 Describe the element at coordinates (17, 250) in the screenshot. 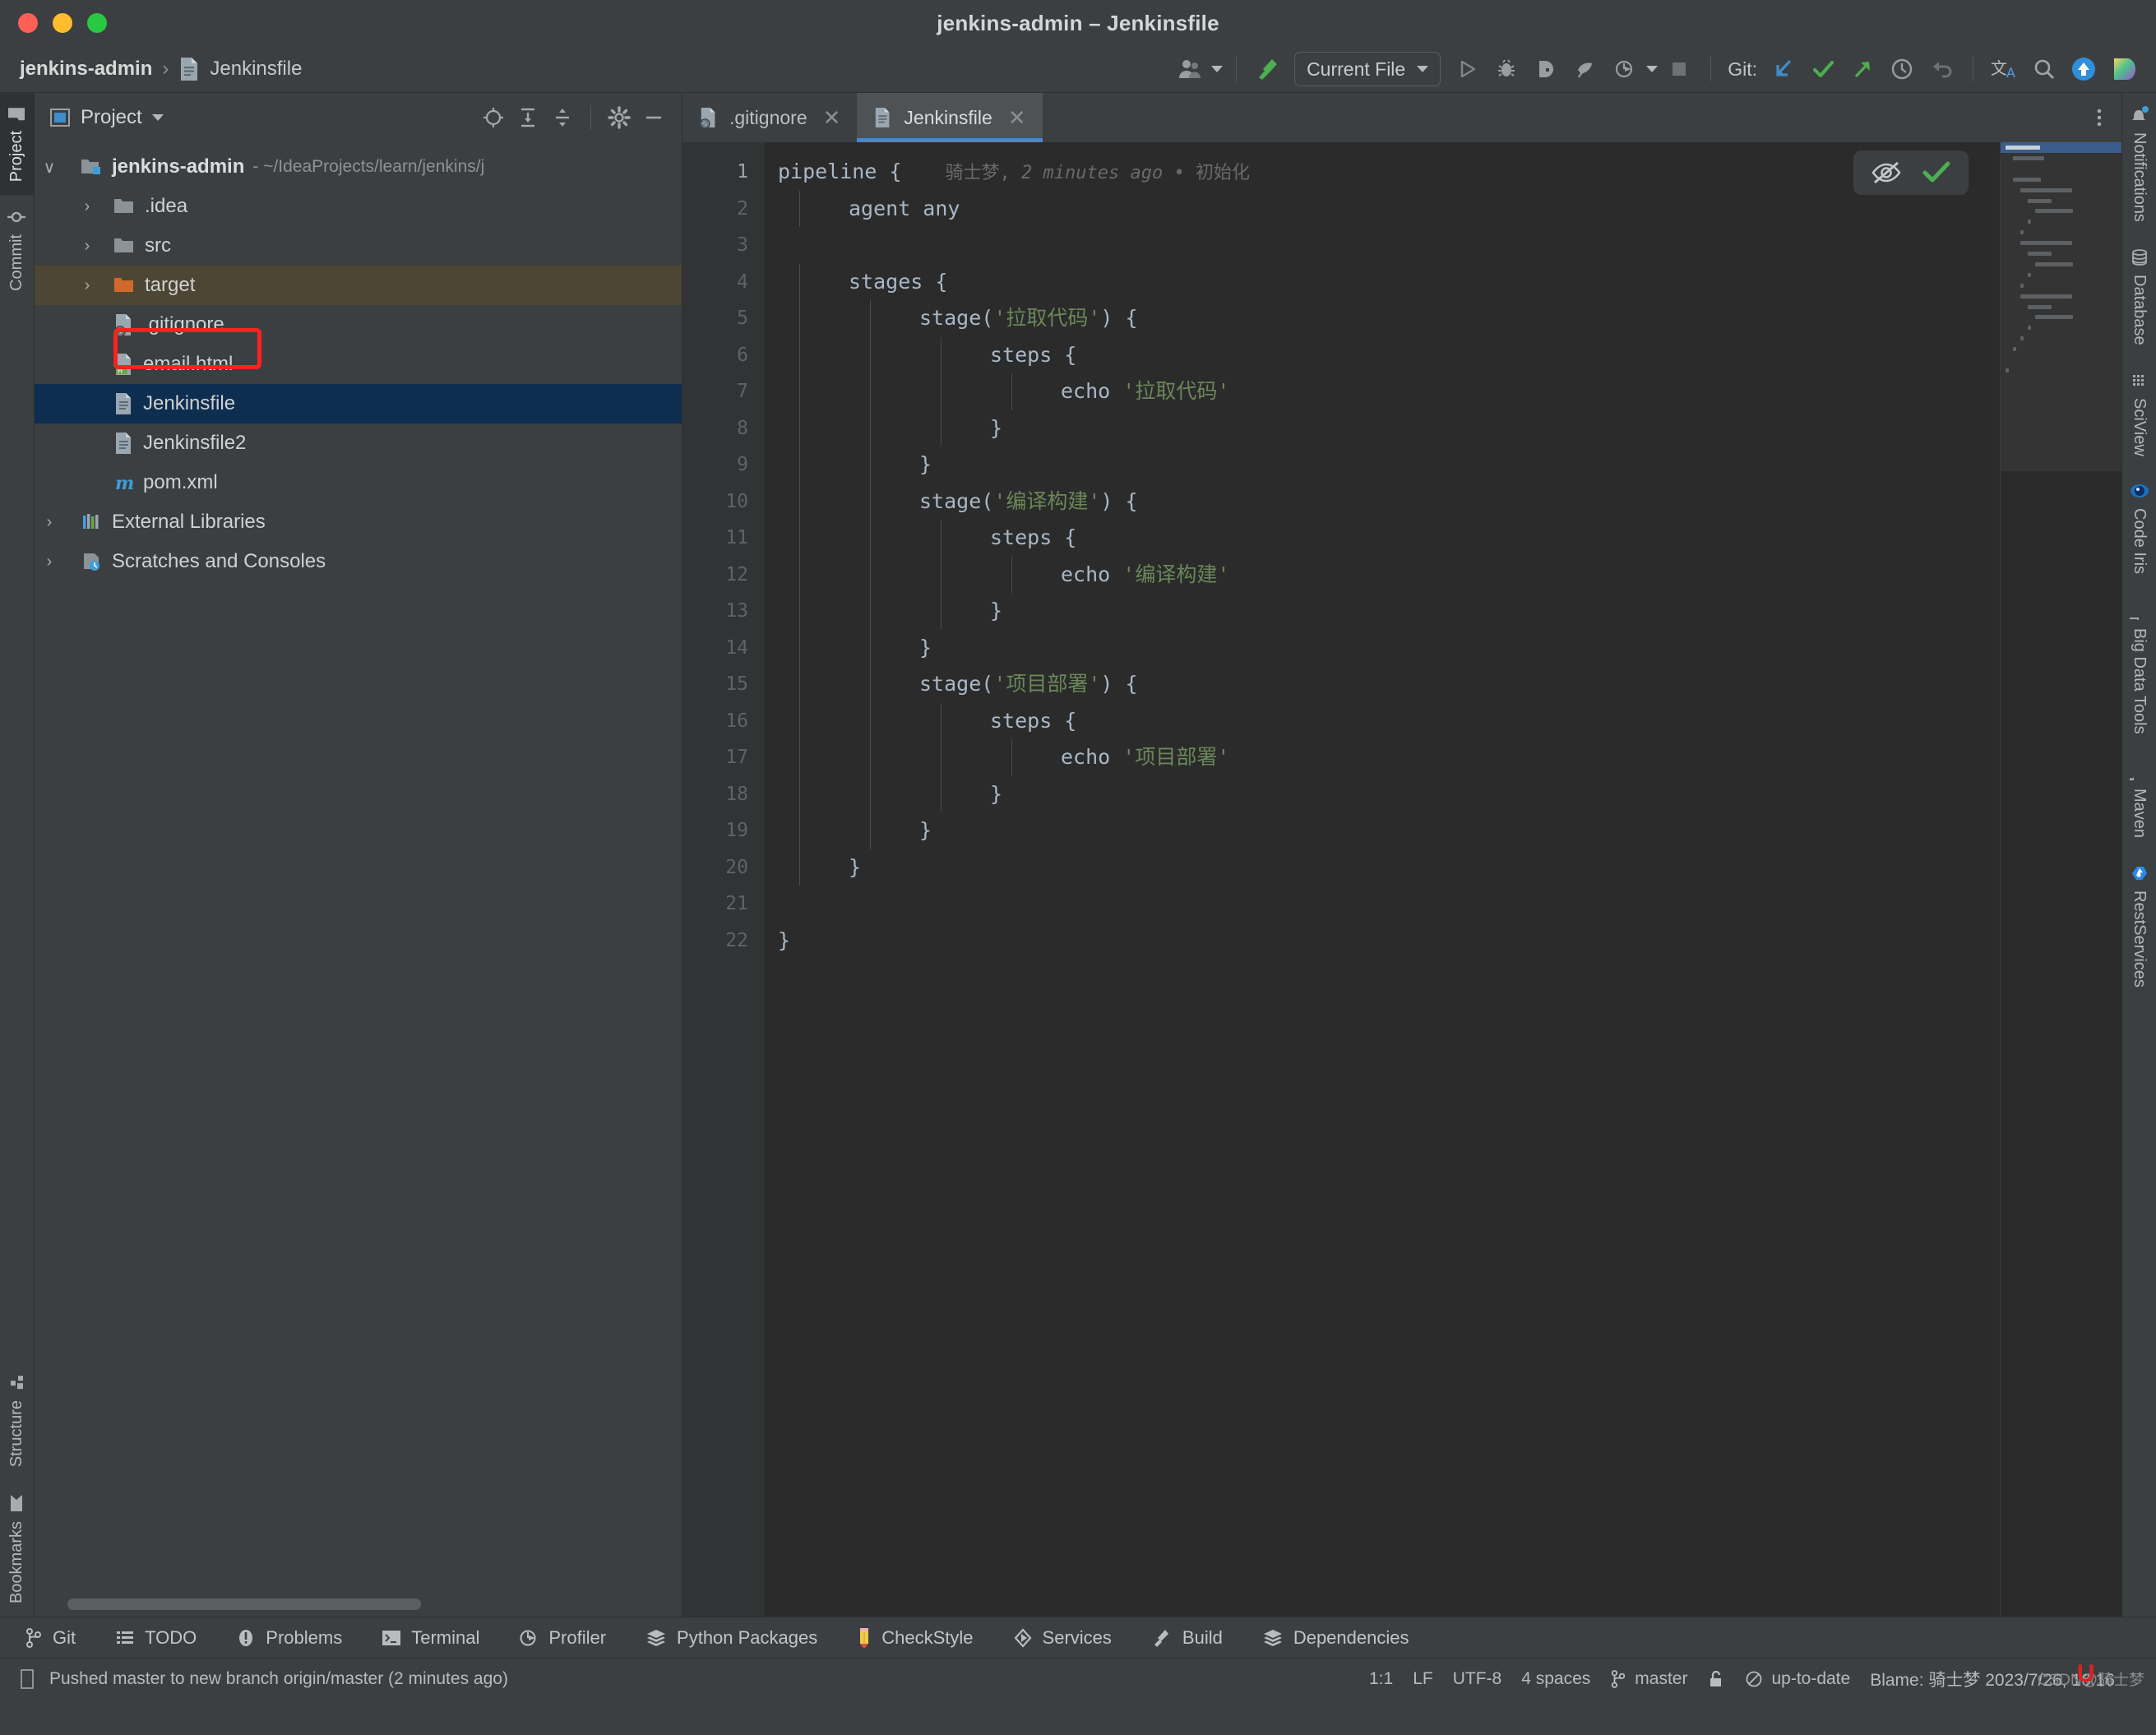

I see `sidebar-item-commit: Commit` at that location.